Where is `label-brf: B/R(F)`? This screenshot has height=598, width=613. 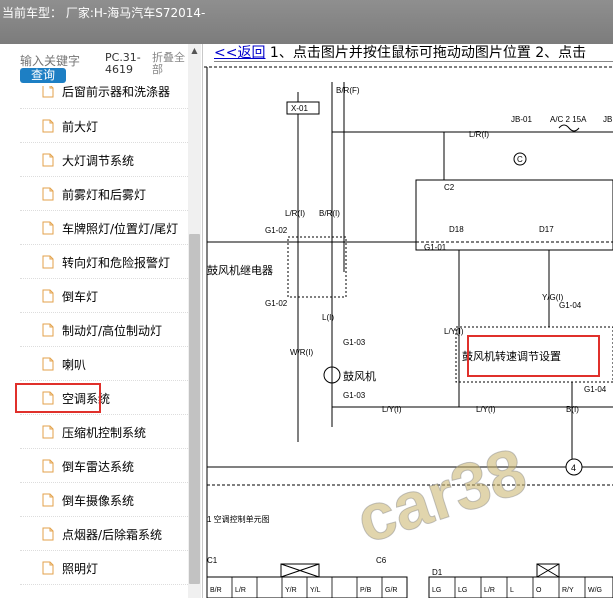
label-brf: B/R(F) is located at coordinates (348, 90).